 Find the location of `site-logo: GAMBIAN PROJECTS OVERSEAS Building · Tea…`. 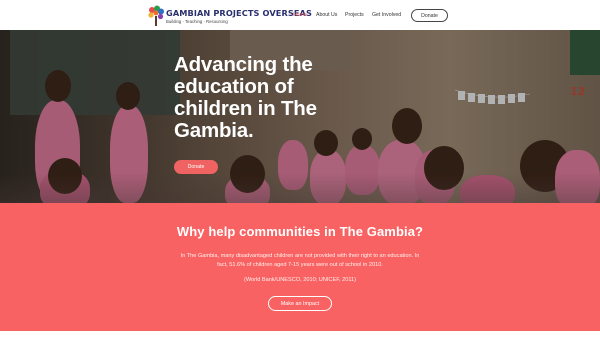

site-logo: GAMBIAN PROJECTS OVERSEAS Building · Tea… is located at coordinates (229, 16).